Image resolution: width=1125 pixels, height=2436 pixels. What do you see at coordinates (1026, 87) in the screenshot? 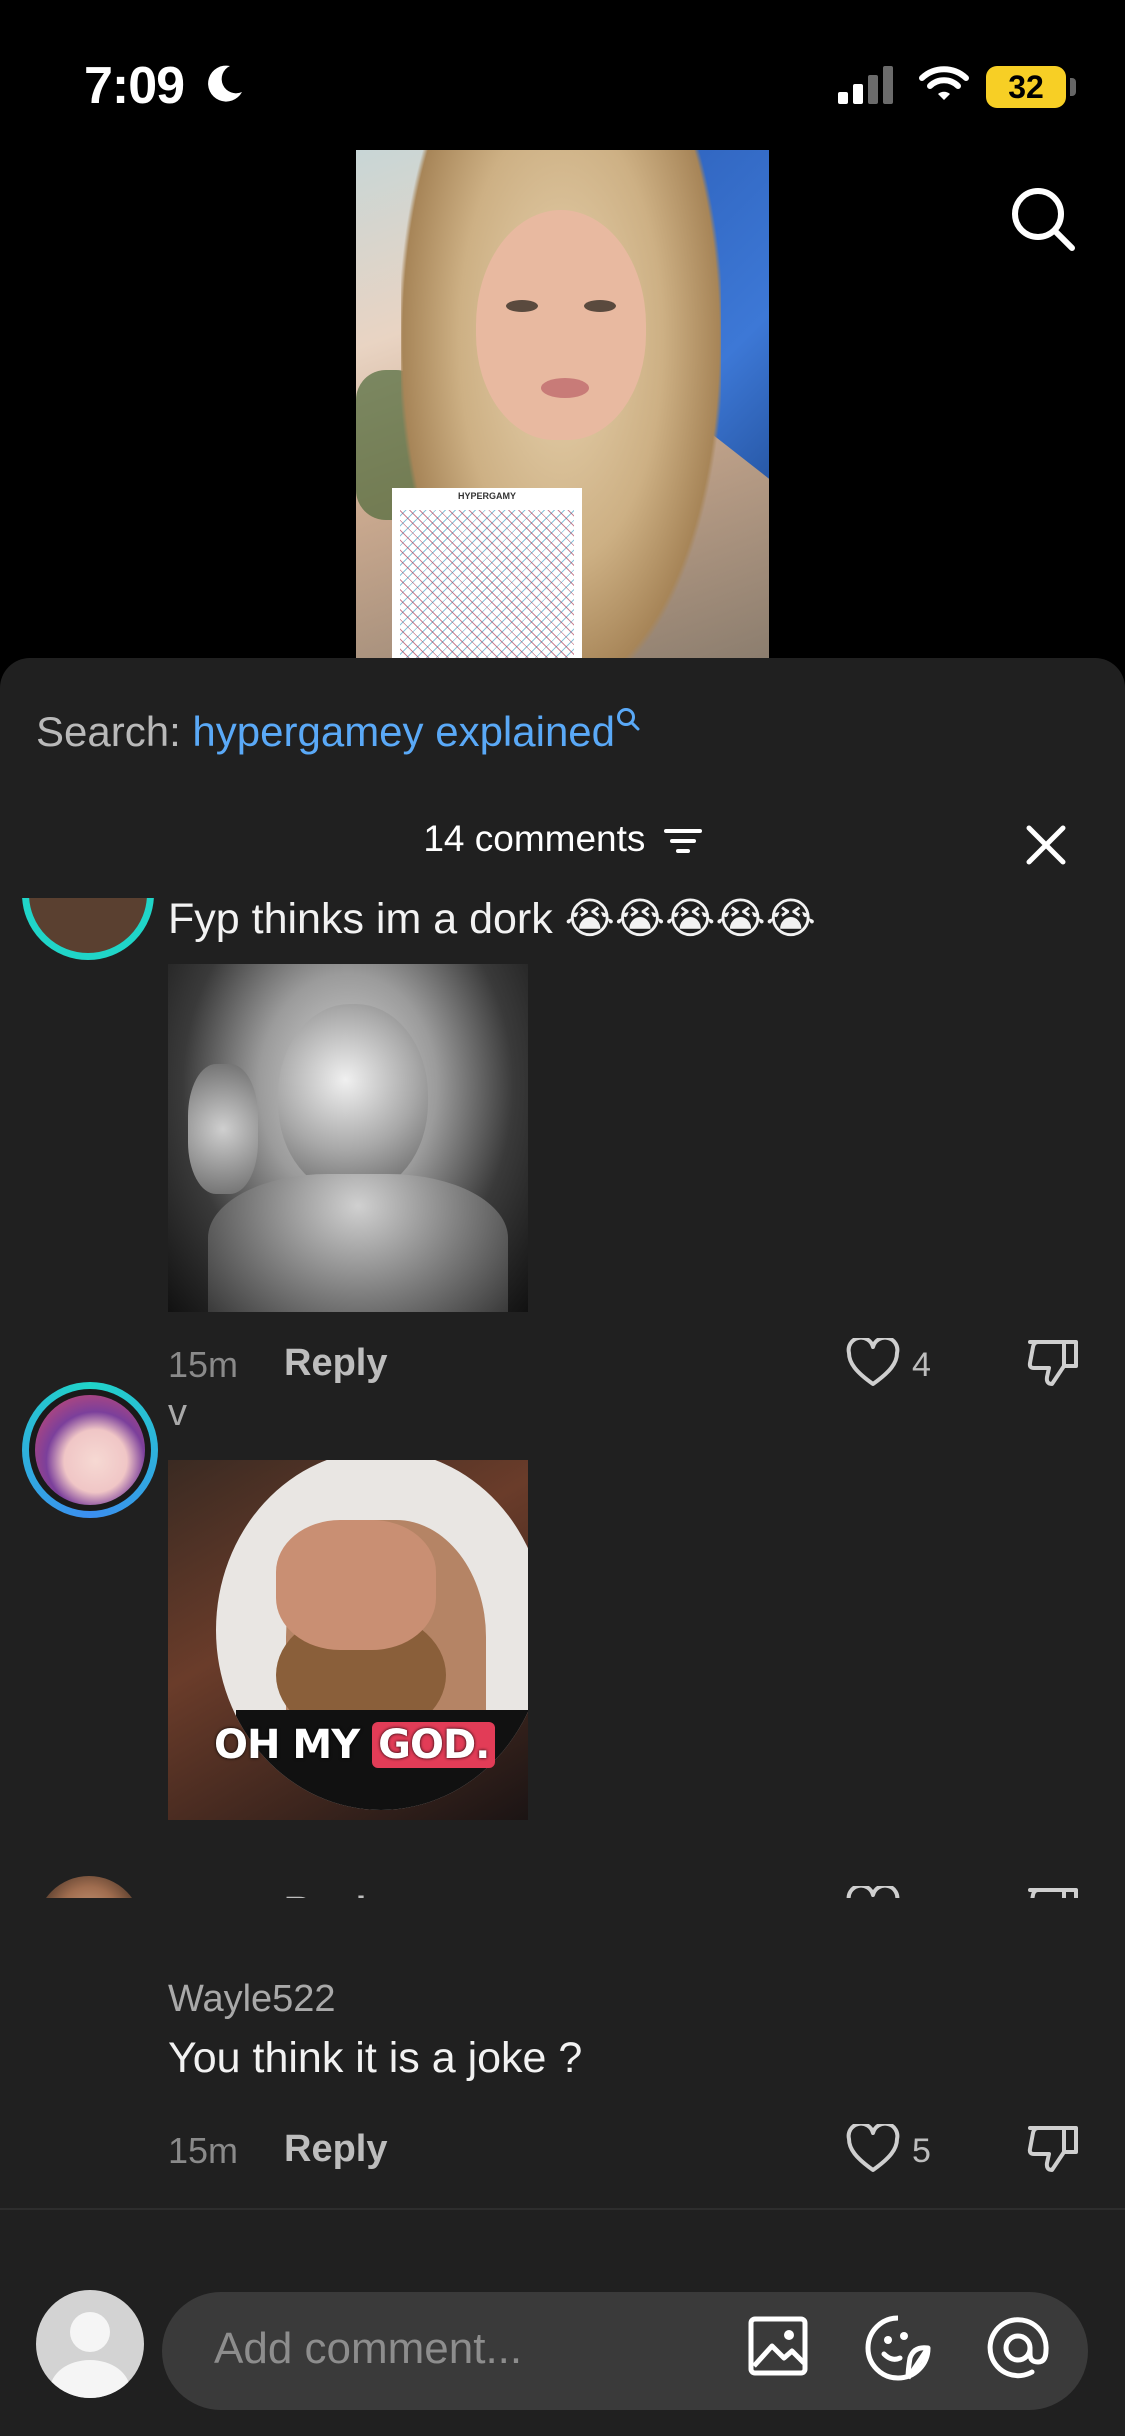
I see `battery-indicator: 32` at bounding box center [1026, 87].